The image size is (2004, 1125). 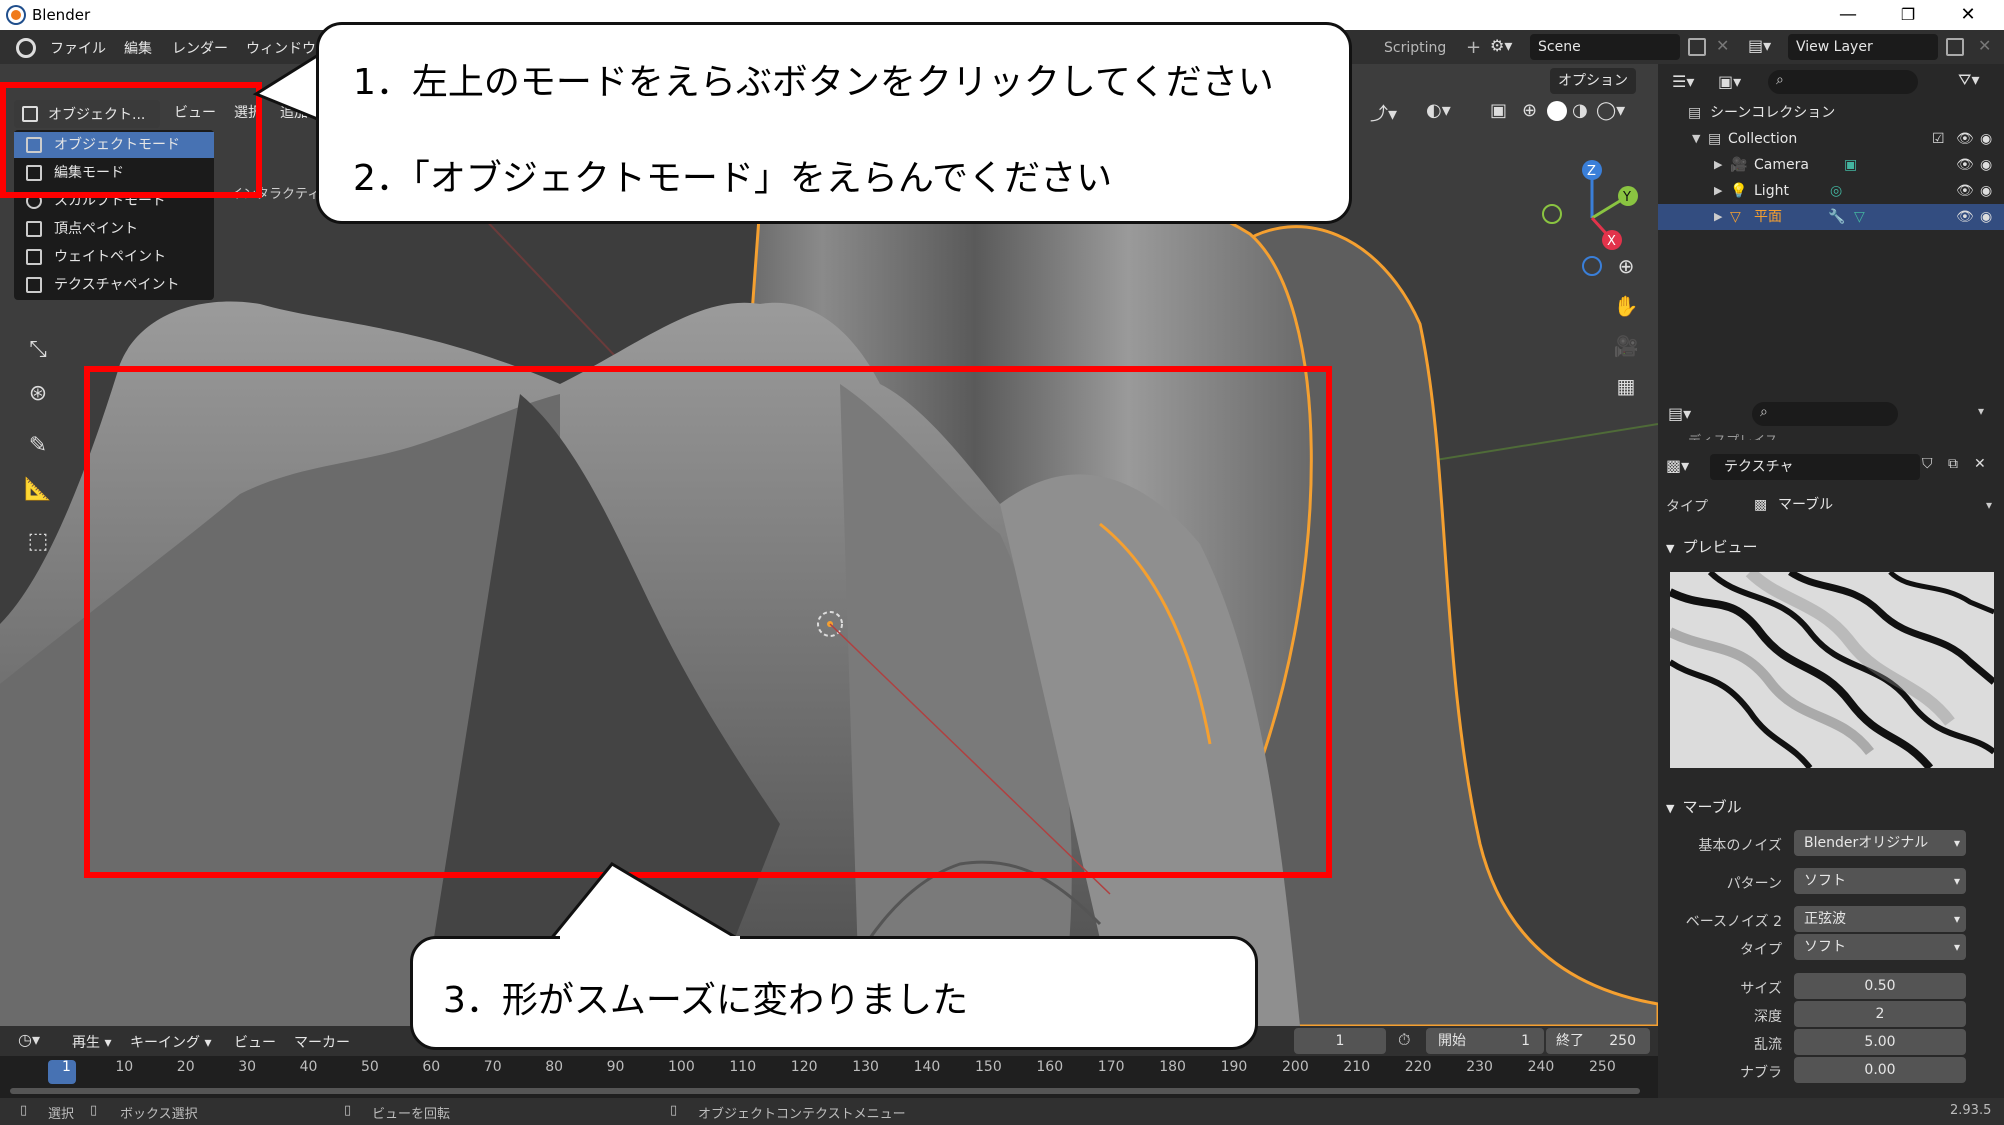 What do you see at coordinates (1626, 386) in the screenshot?
I see `perspective-grid-icon: ▦` at bounding box center [1626, 386].